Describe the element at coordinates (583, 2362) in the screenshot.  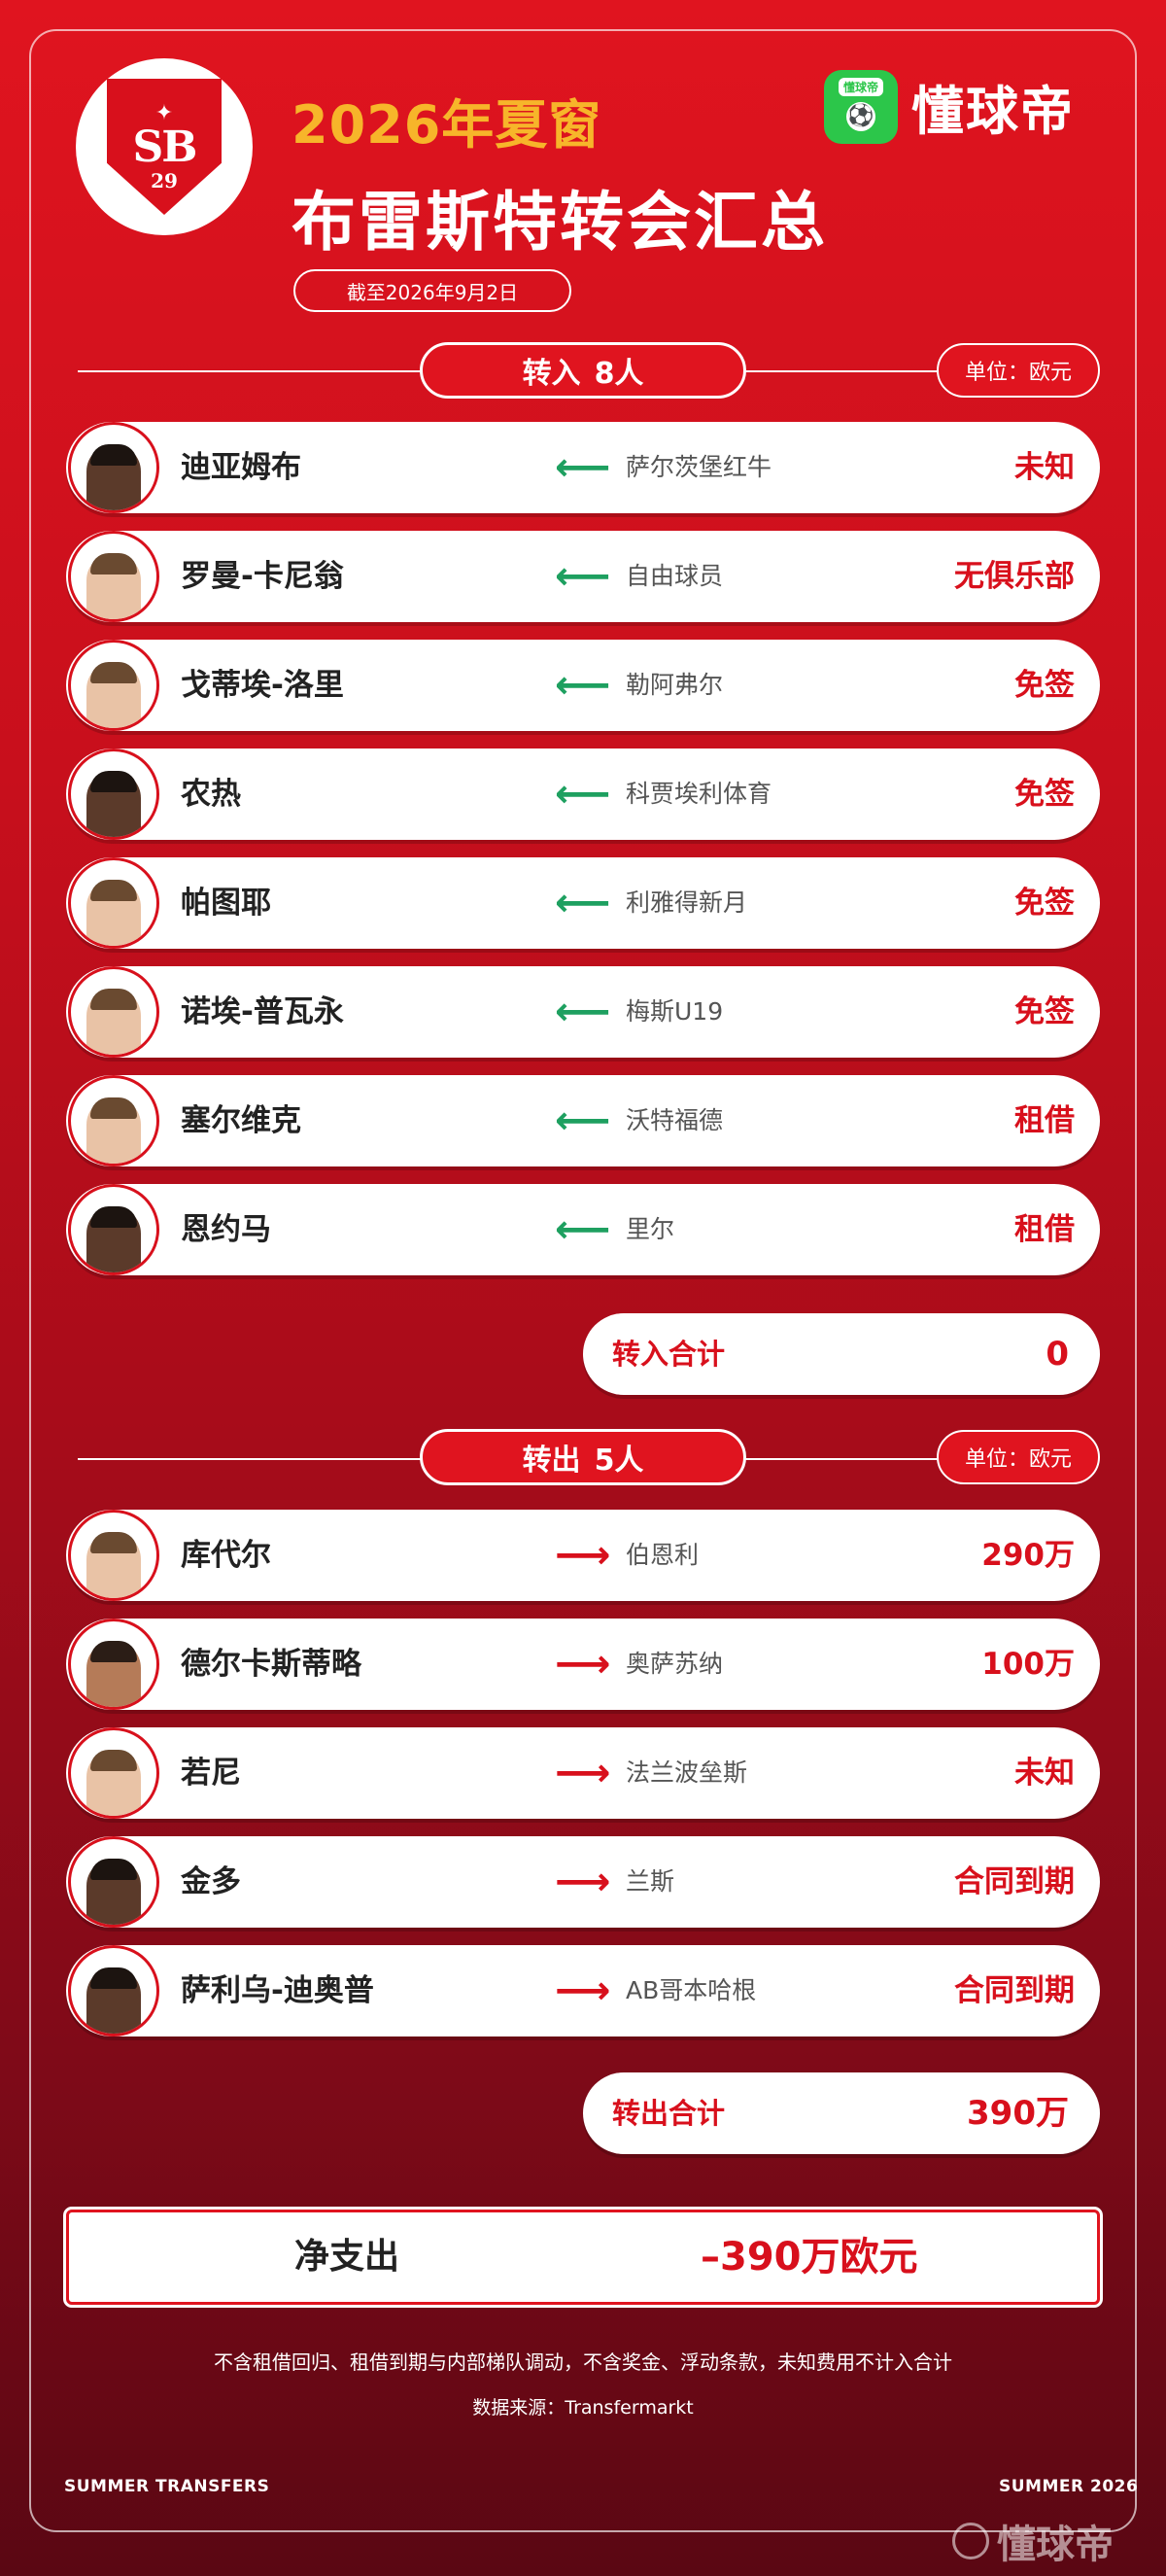
I see `disclaimer-note: 不含租借回归、租借到期与内部梯队调动，不含奖金、浮动条款，未知费用不计入合计` at that location.